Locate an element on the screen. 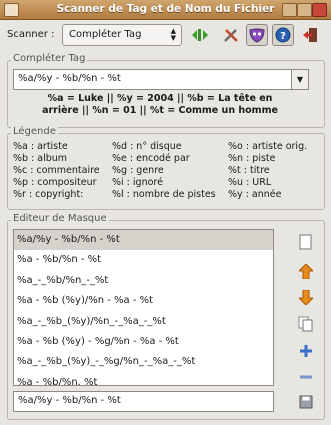 The image size is (331, 425). legend-item: %t : titre is located at coordinates (249, 170).